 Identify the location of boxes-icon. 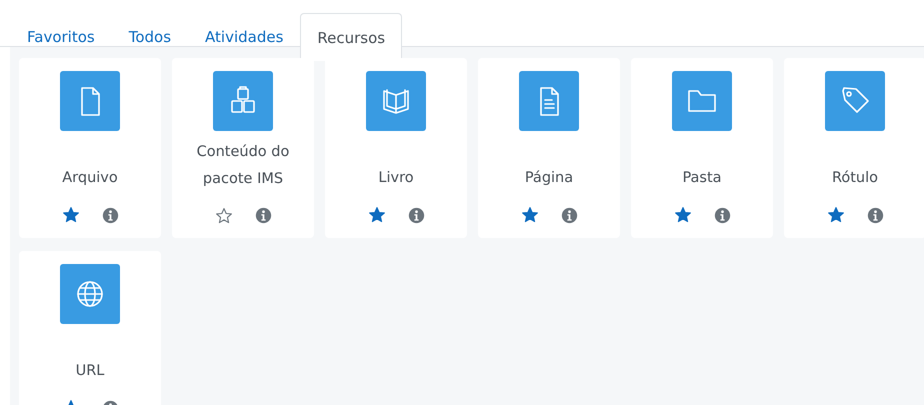
(243, 101).